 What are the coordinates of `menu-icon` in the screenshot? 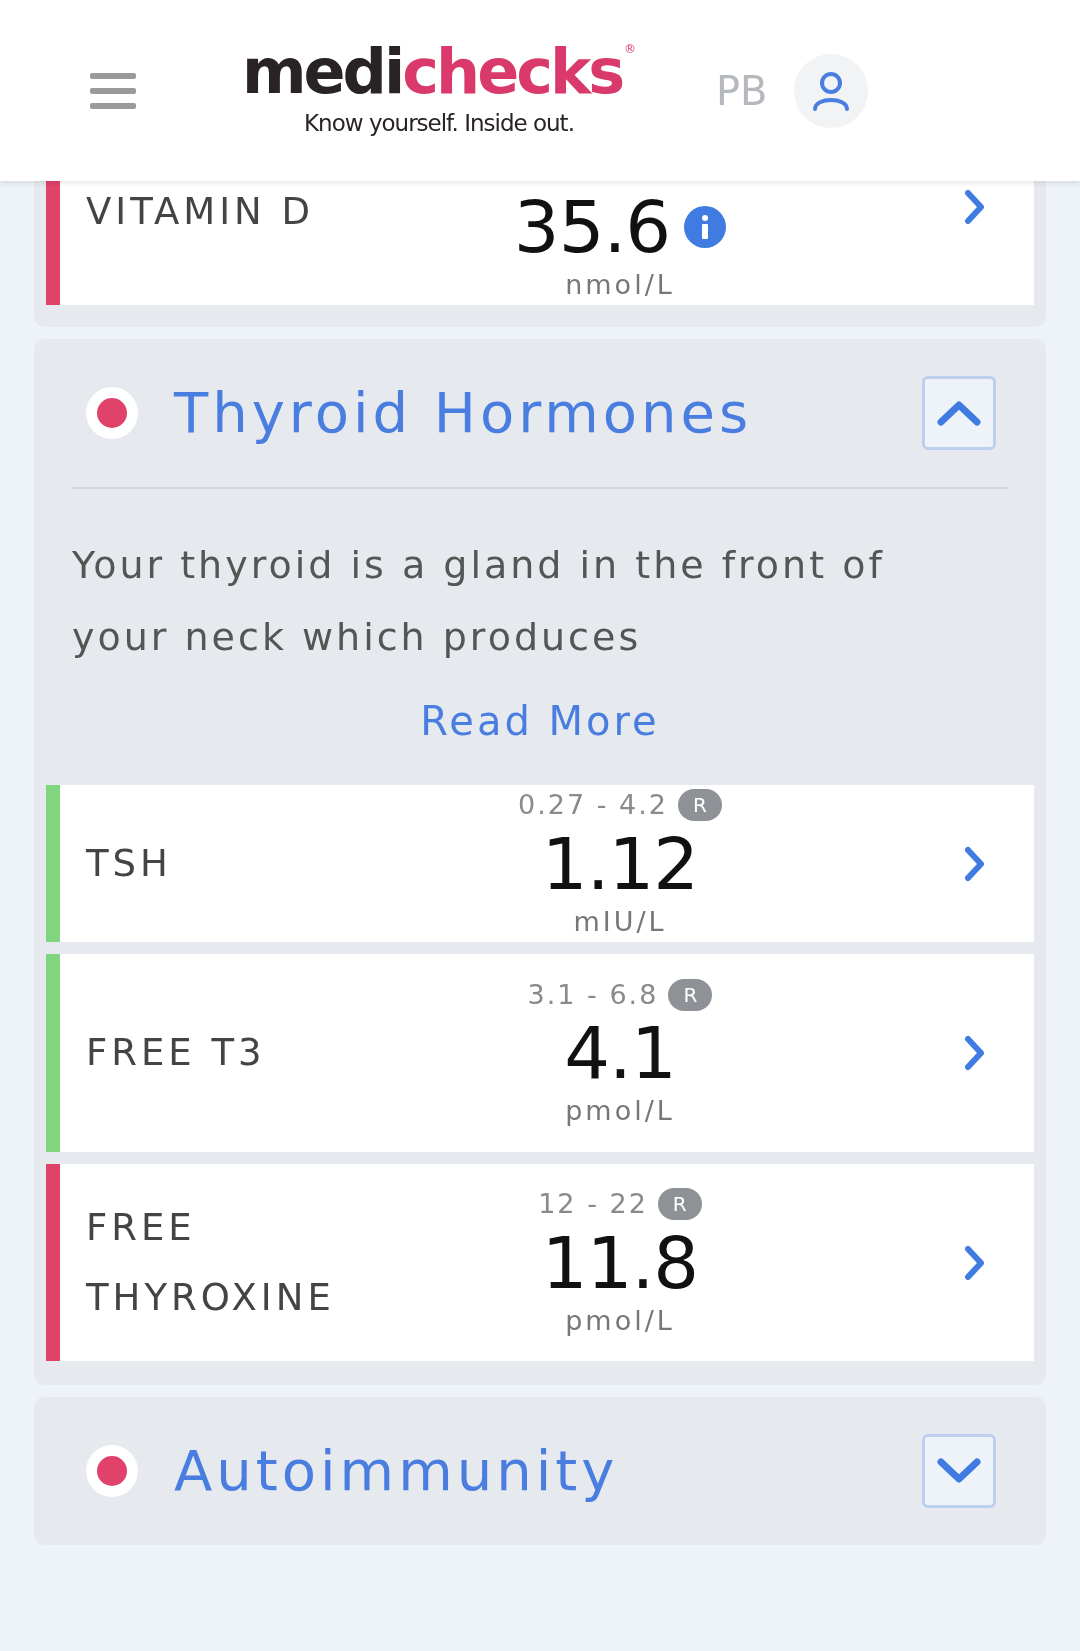 It's located at (113, 90).